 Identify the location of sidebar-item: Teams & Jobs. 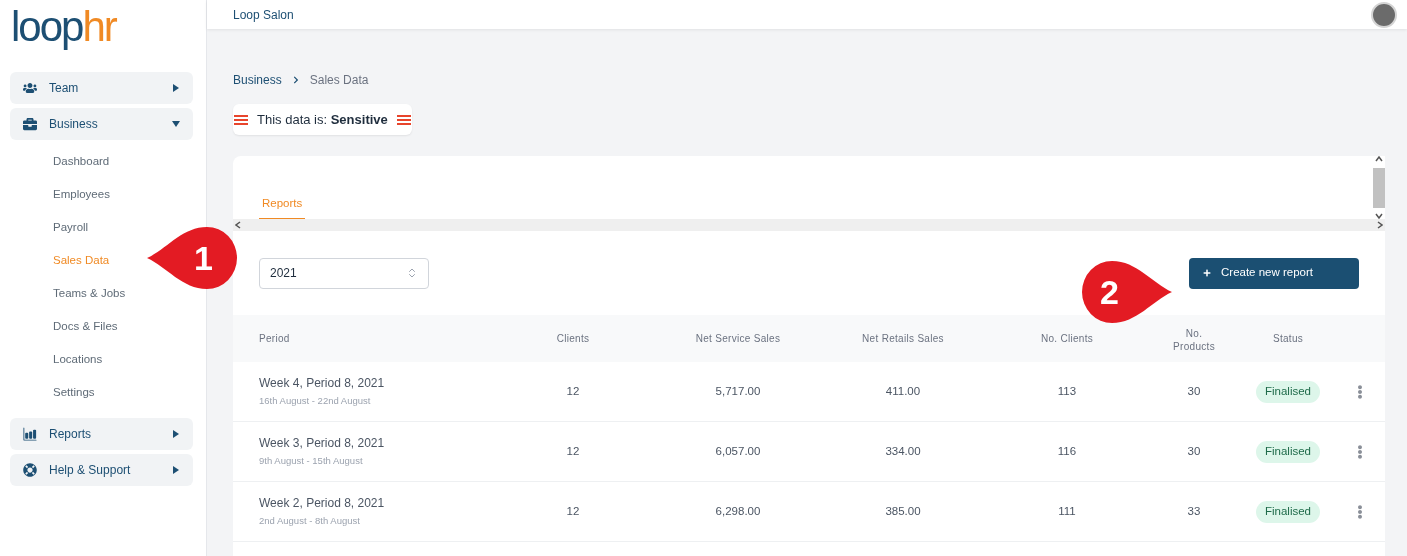
(89, 293).